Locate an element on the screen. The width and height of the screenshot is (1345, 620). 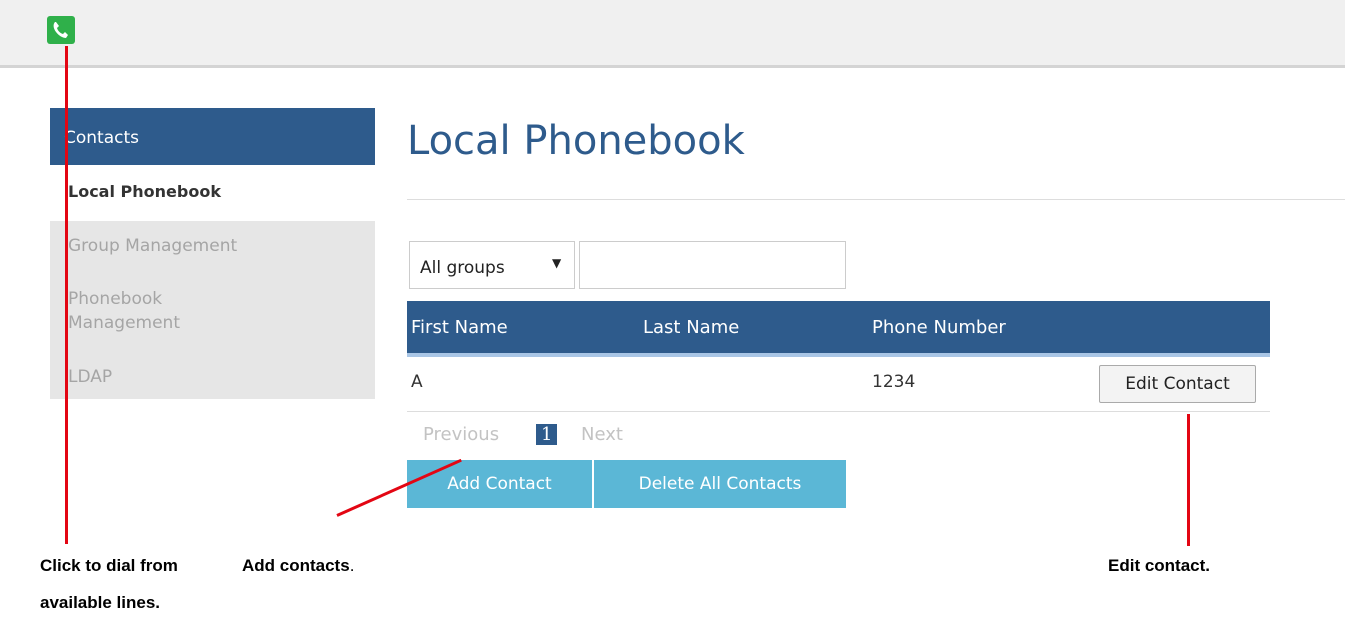
column-header-last-name: Last Name is located at coordinates (691, 327).